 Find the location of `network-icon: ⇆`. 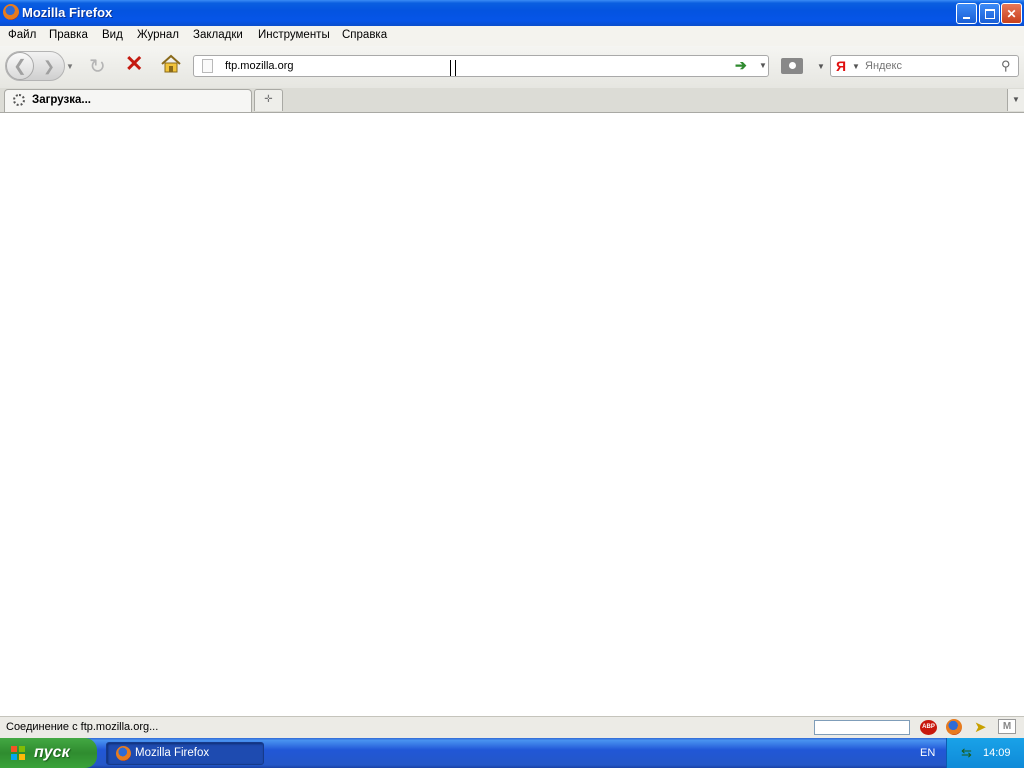

network-icon: ⇆ is located at coordinates (966, 753).